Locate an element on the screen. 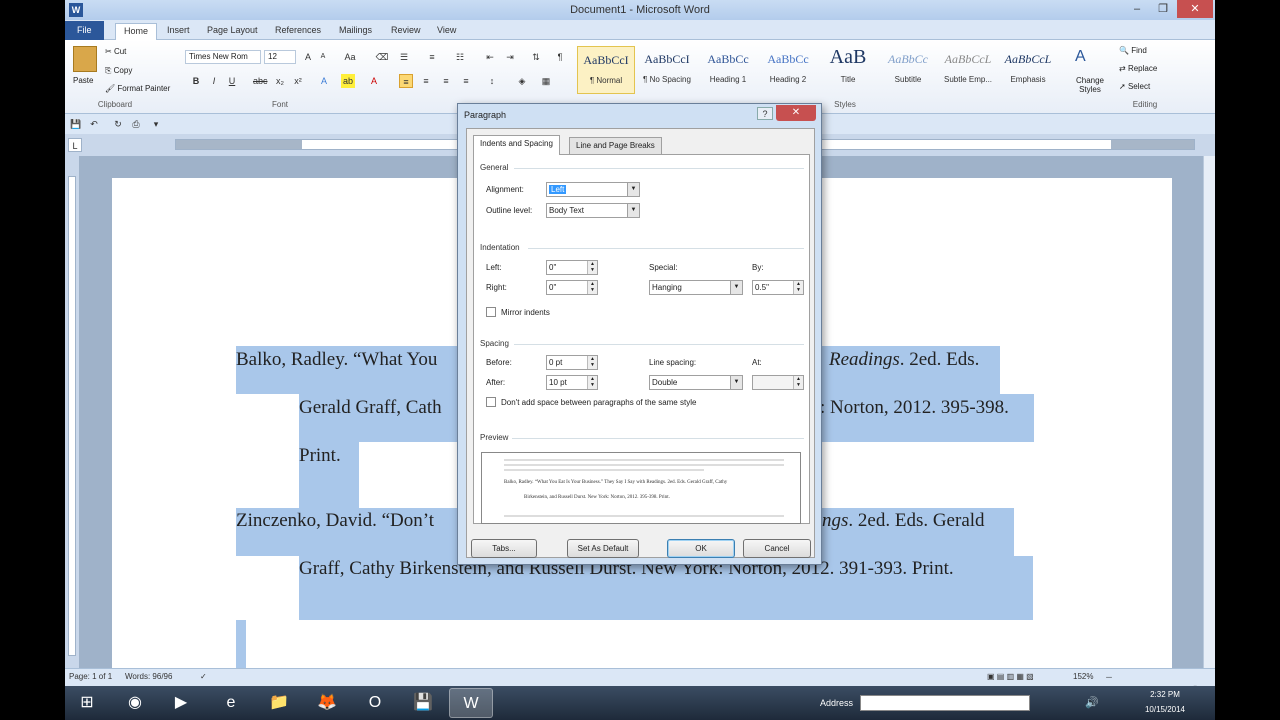  set-as-default-button: Set As Default is located at coordinates (603, 548).